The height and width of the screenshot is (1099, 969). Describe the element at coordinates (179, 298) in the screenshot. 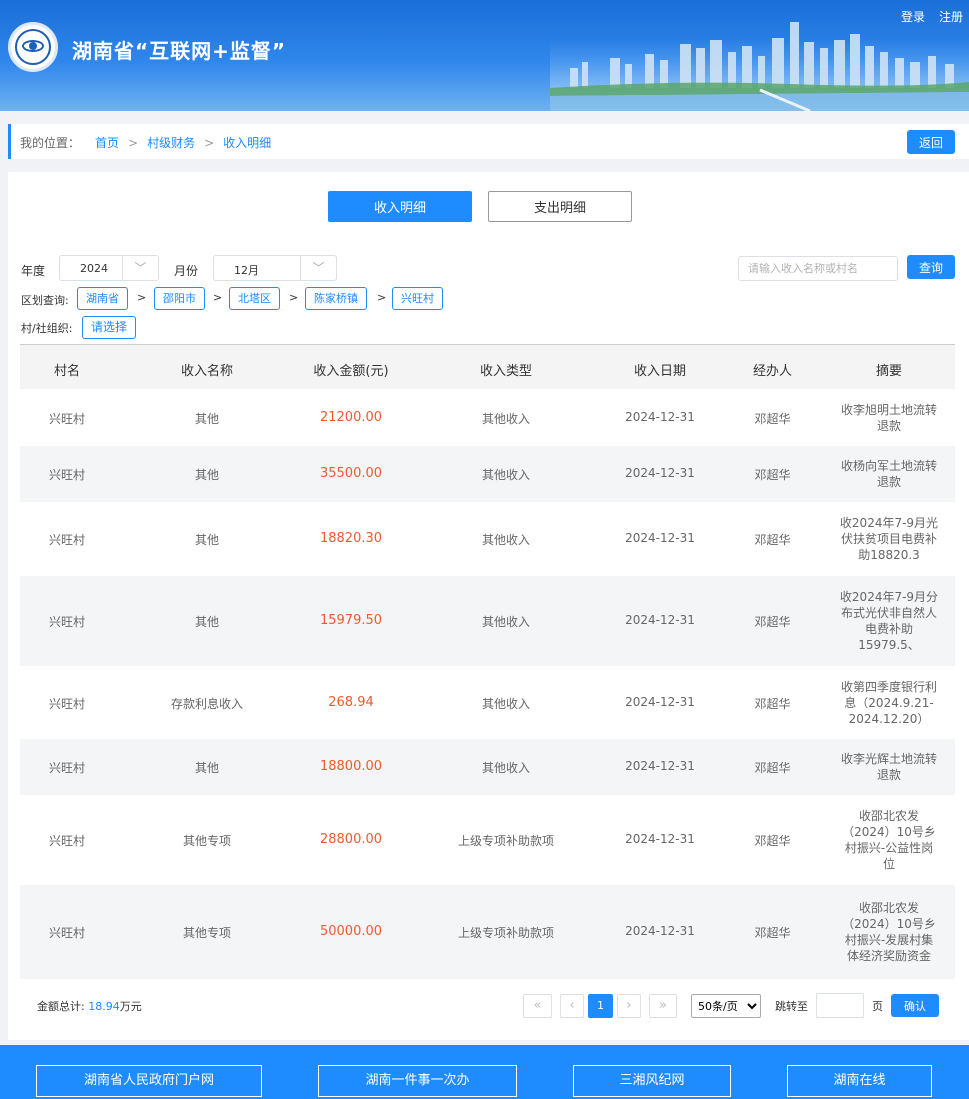

I see `region-city: 邵阳市` at that location.